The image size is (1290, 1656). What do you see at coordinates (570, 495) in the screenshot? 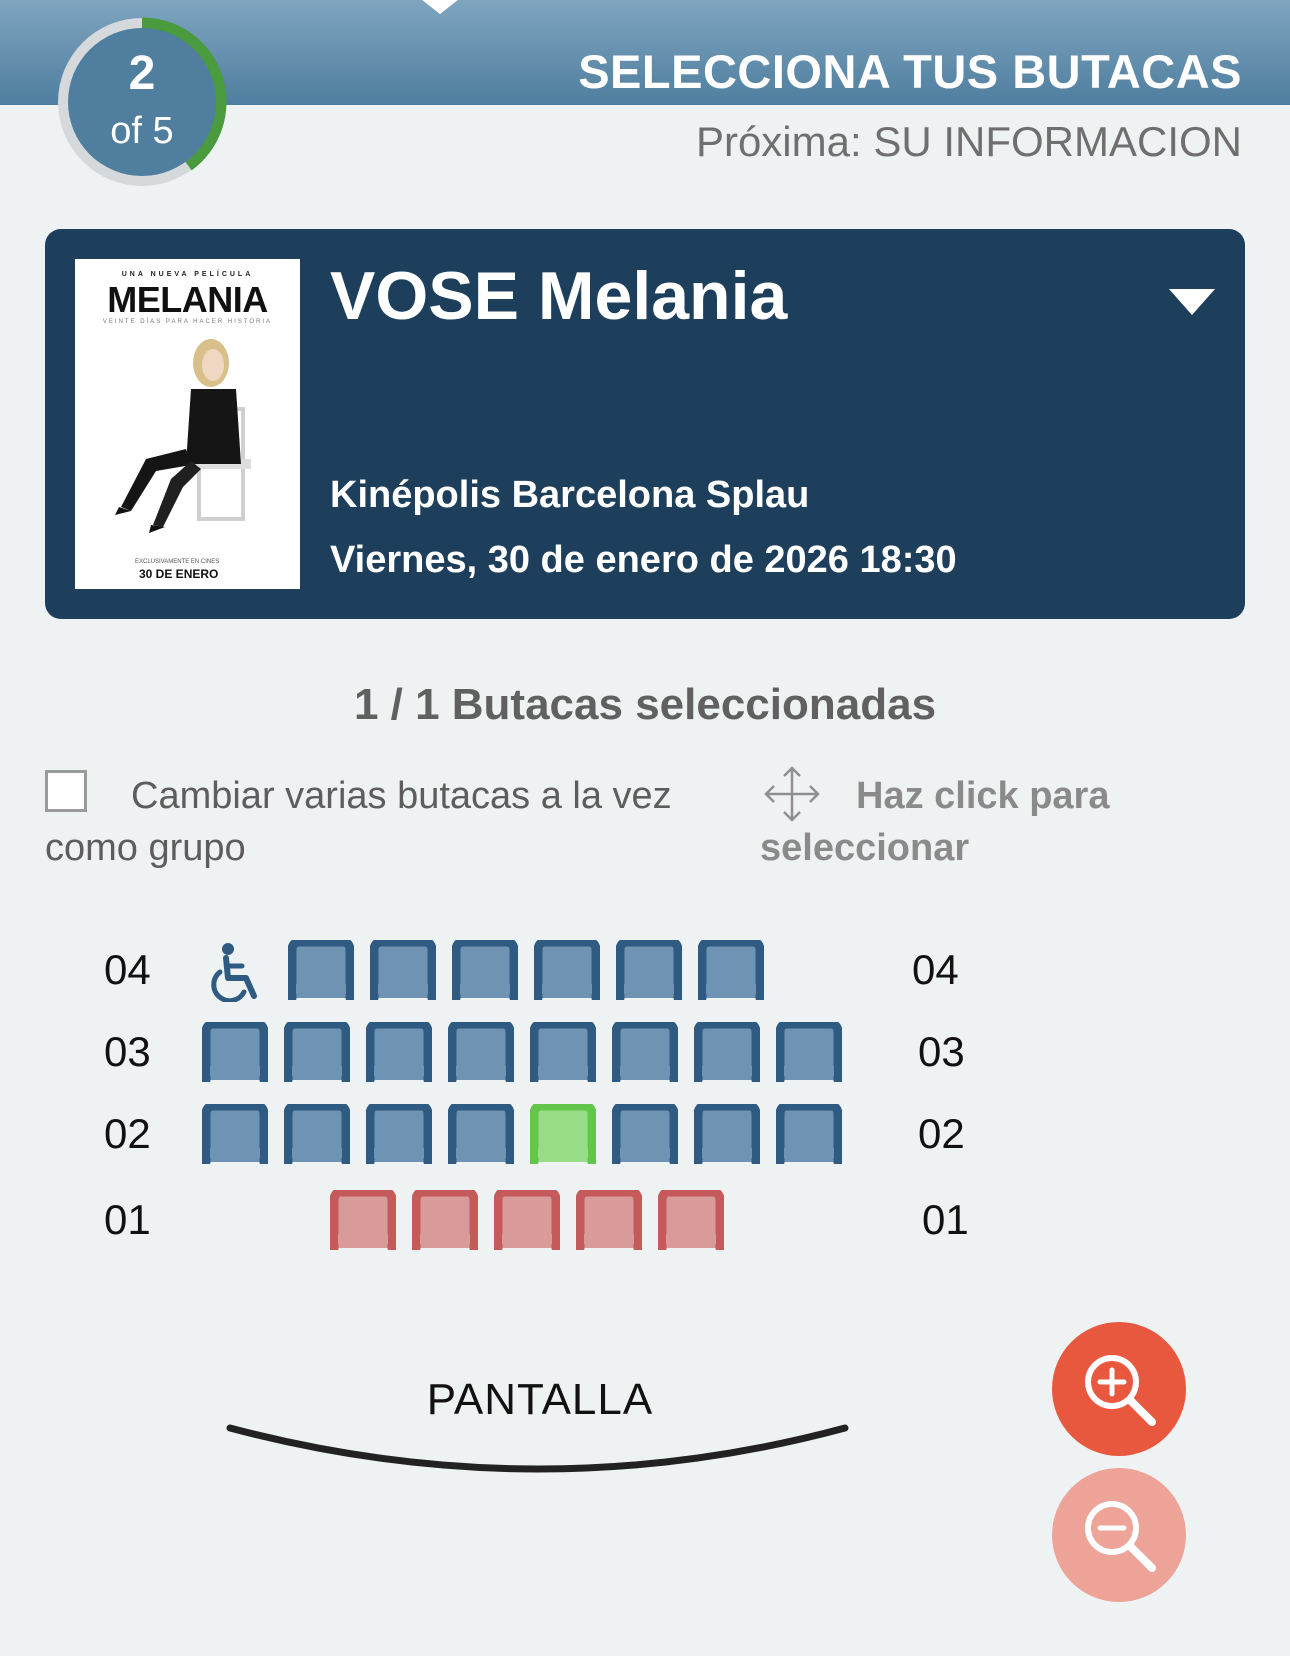
I see `cinema-name: Kinépolis Barcelona Splau` at bounding box center [570, 495].